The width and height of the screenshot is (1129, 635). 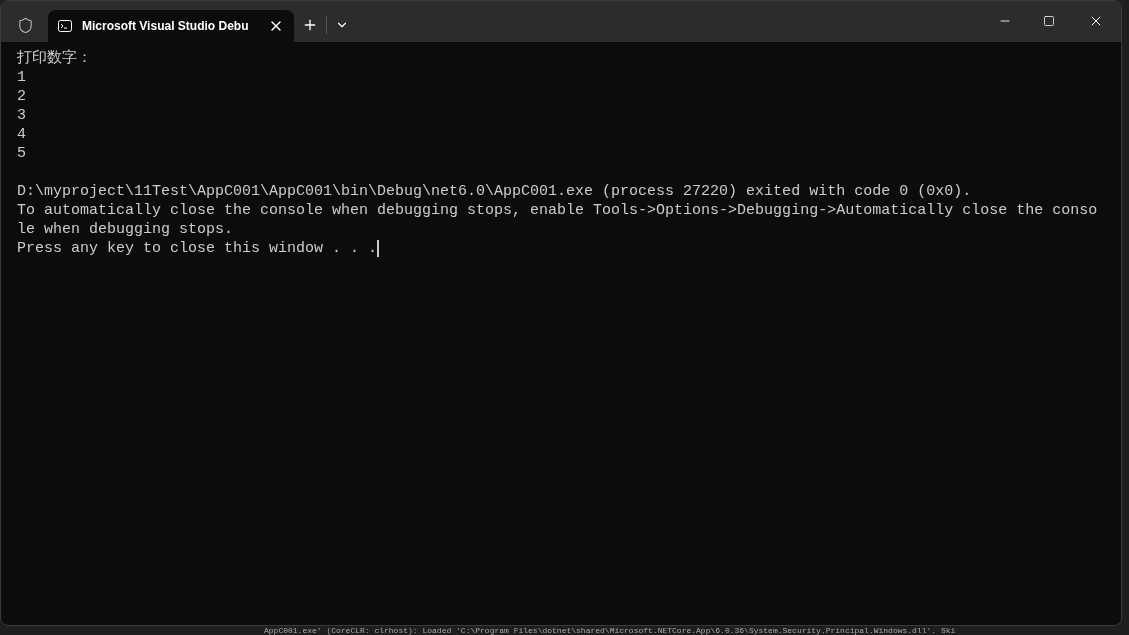 What do you see at coordinates (21, 96) in the screenshot?
I see `console-line: 2` at bounding box center [21, 96].